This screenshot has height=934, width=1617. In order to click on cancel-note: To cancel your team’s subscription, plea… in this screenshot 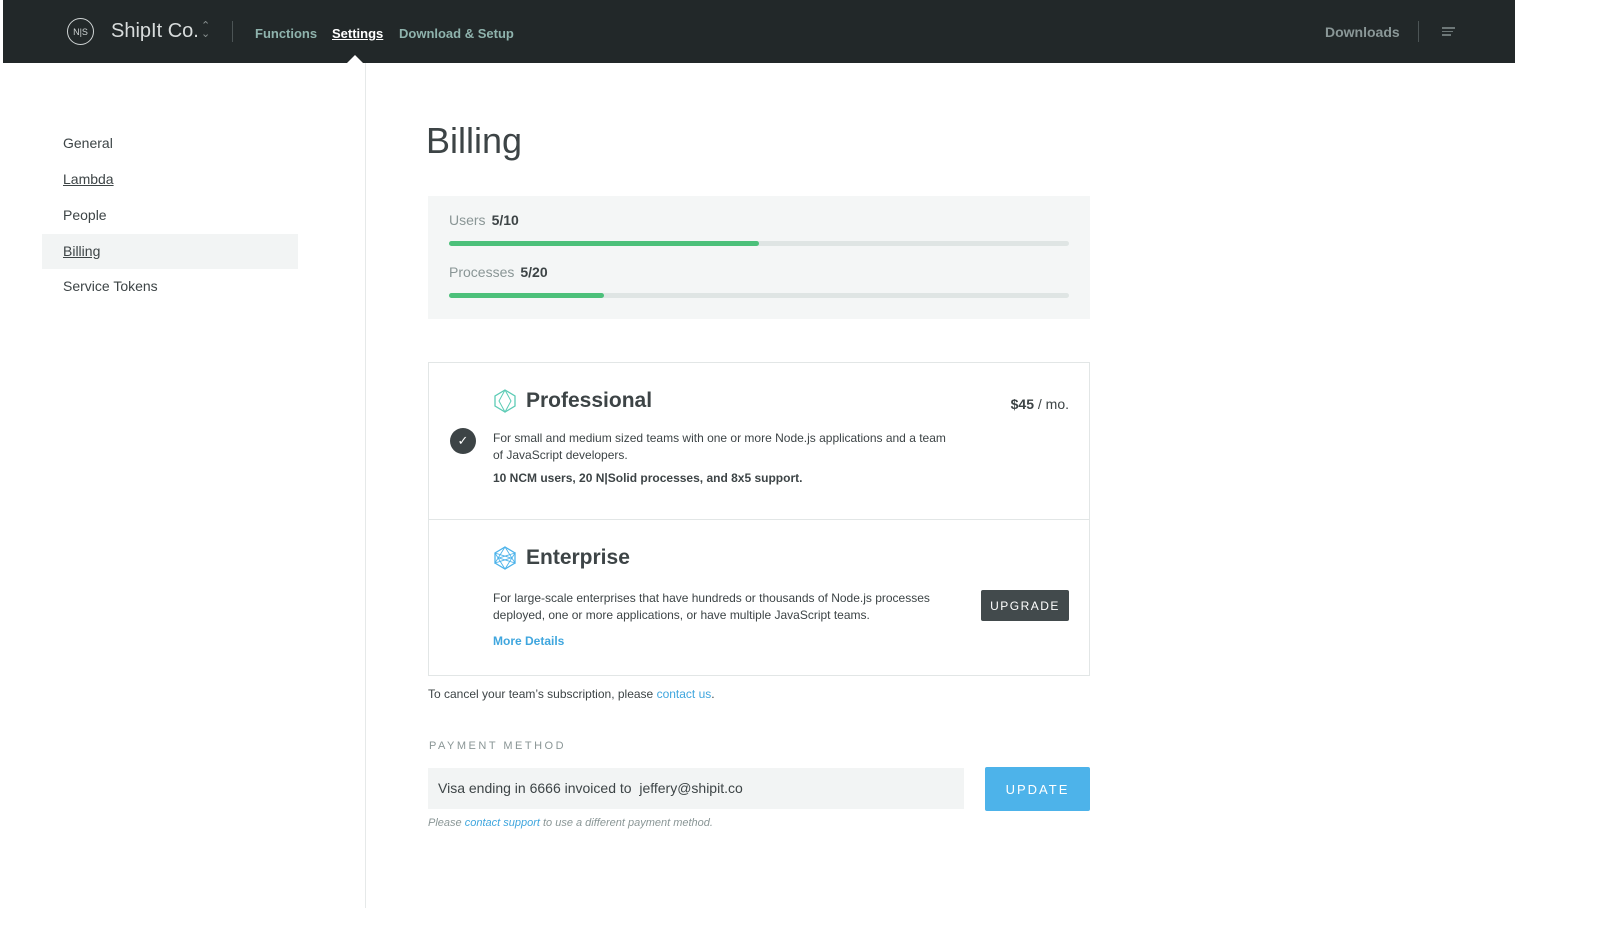, I will do `click(571, 694)`.